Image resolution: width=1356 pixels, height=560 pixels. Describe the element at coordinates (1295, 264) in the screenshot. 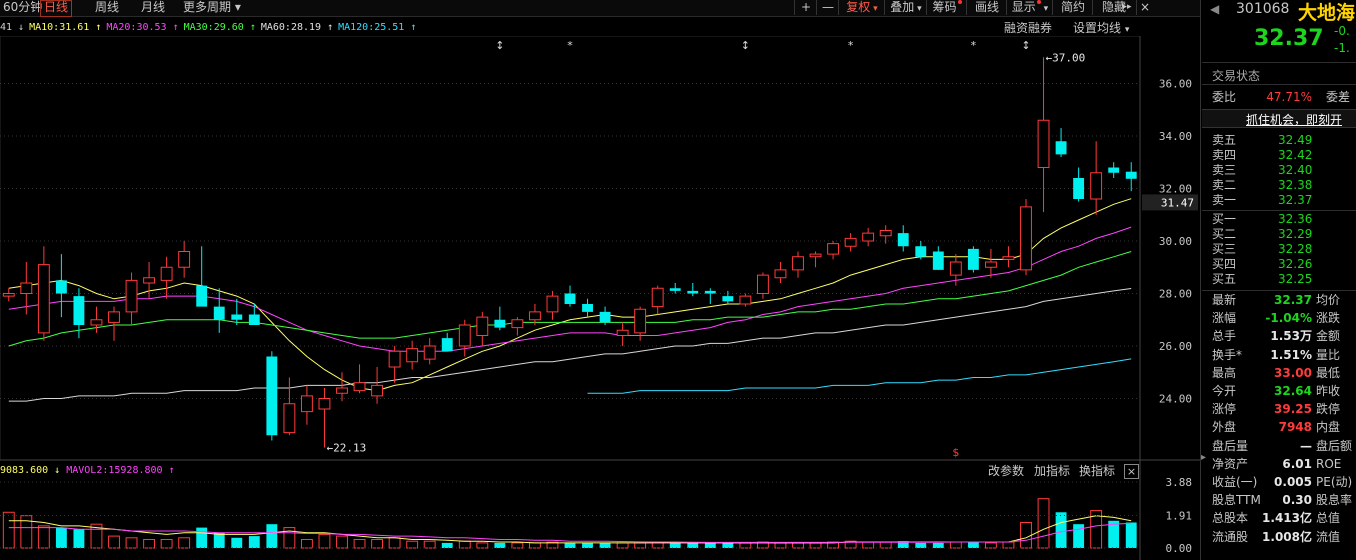

I see `bid-price: 32.26` at that location.